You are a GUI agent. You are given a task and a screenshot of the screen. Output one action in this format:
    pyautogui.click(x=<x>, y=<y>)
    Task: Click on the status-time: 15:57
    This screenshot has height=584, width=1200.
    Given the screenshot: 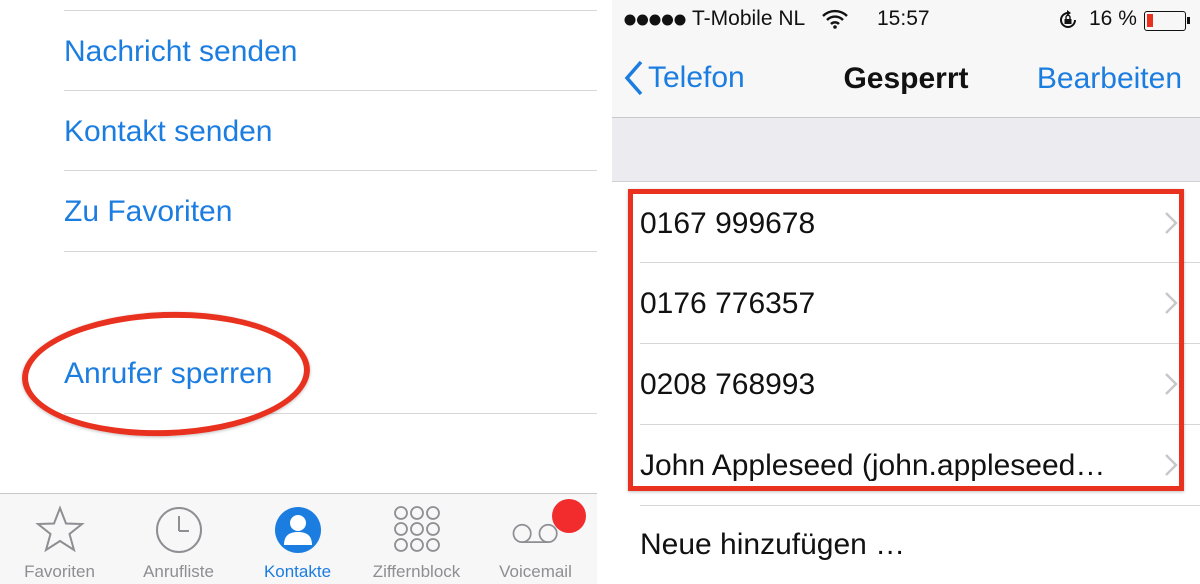 What is the action you would take?
    pyautogui.click(x=903, y=18)
    